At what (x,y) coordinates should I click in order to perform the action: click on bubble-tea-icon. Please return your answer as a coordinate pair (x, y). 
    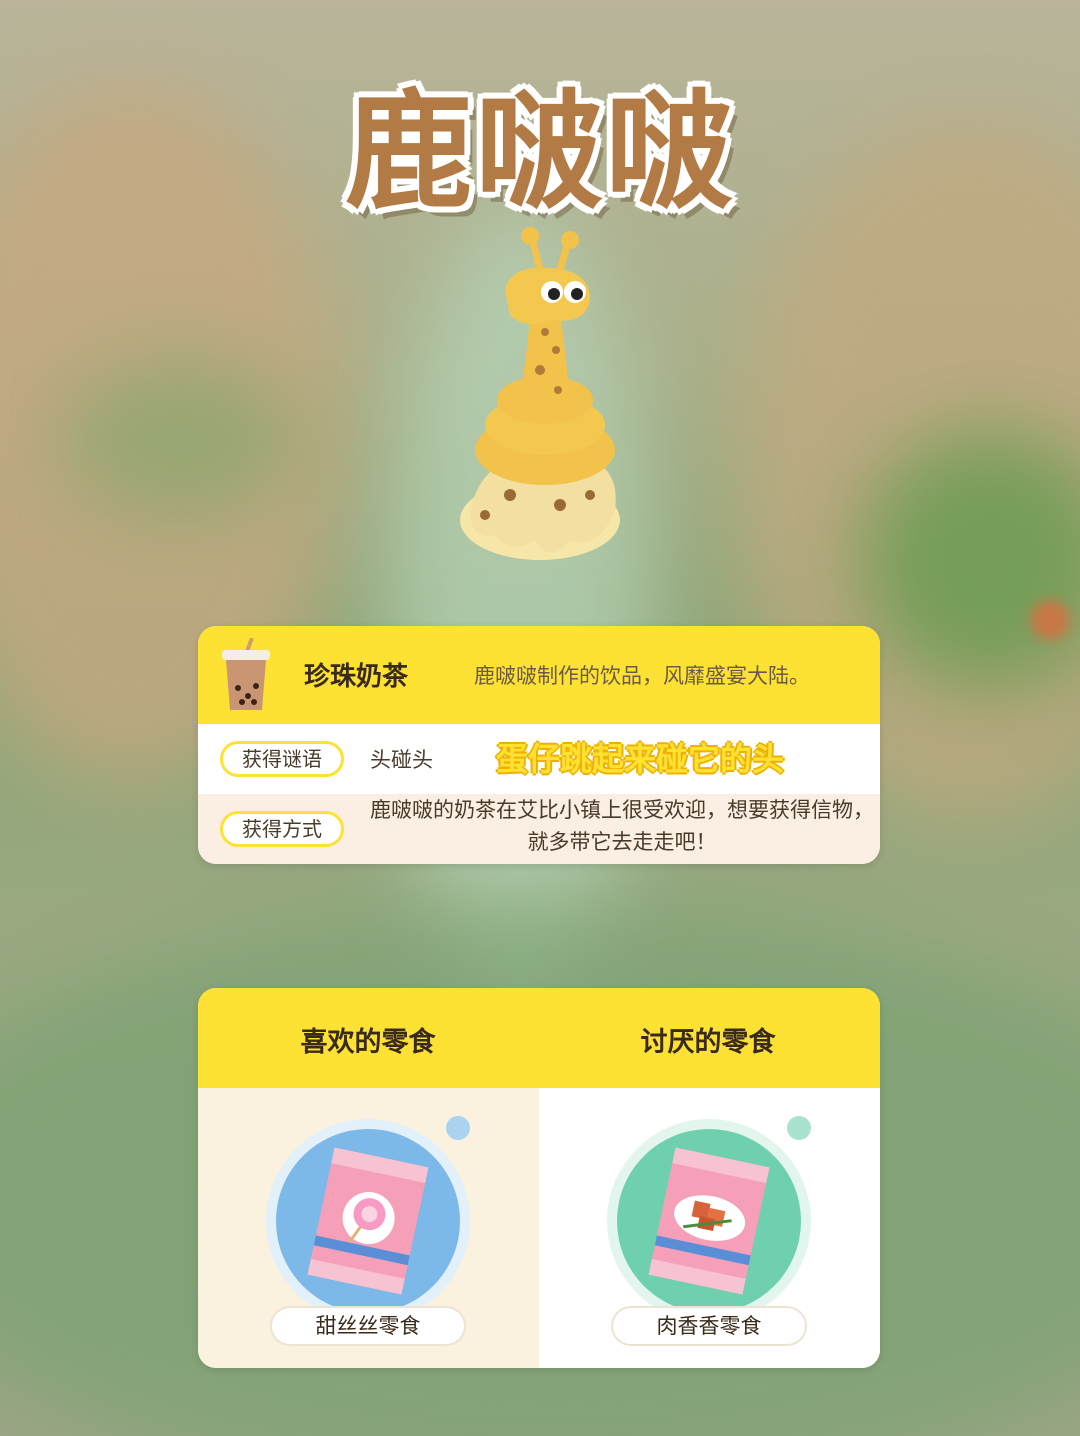
    Looking at the image, I should click on (246, 674).